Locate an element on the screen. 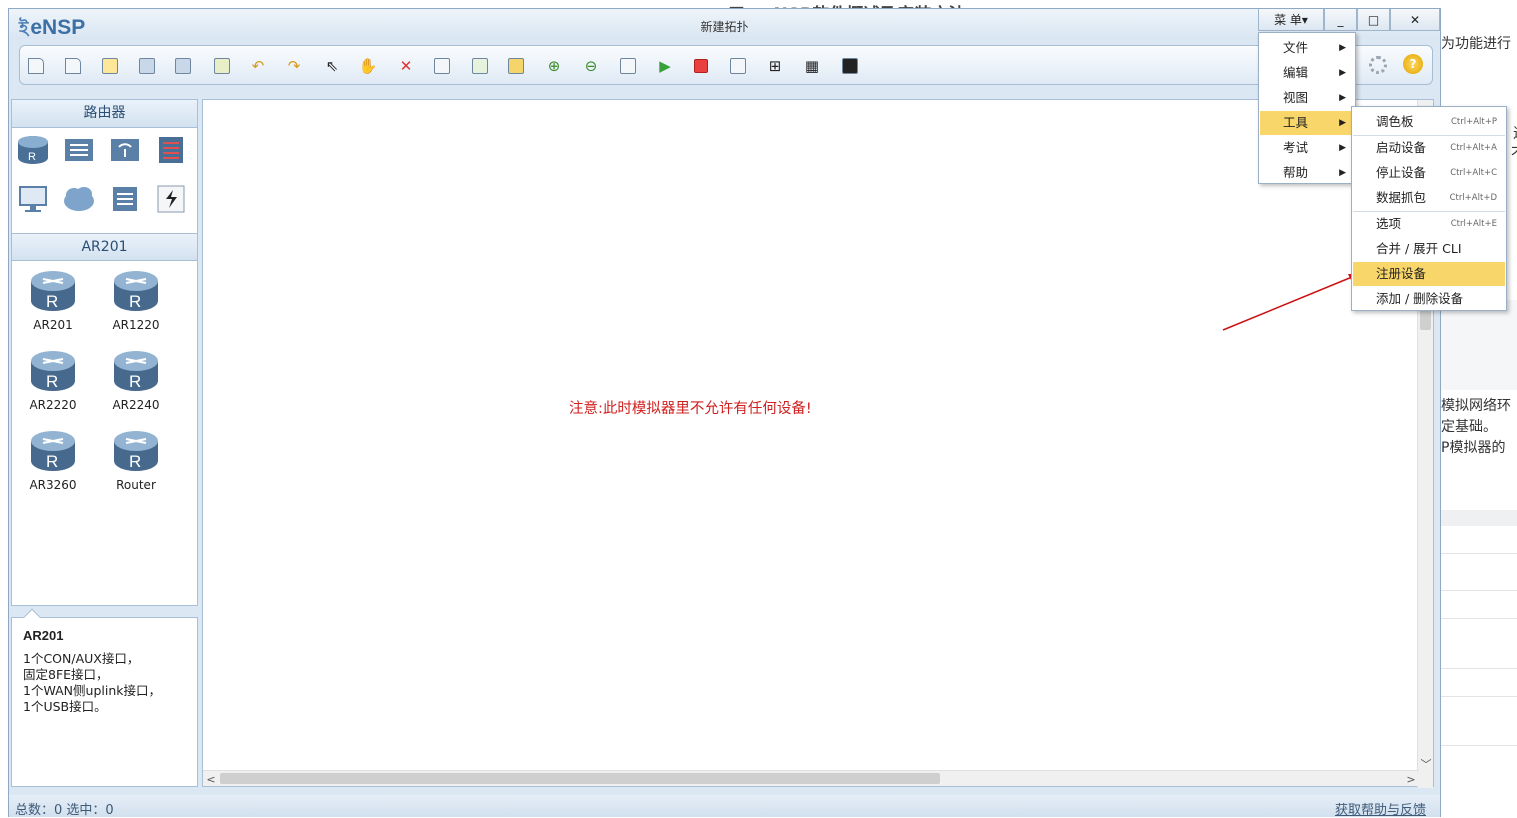  shortcut-label: Ctrl+Alt+E is located at coordinates (1474, 224).